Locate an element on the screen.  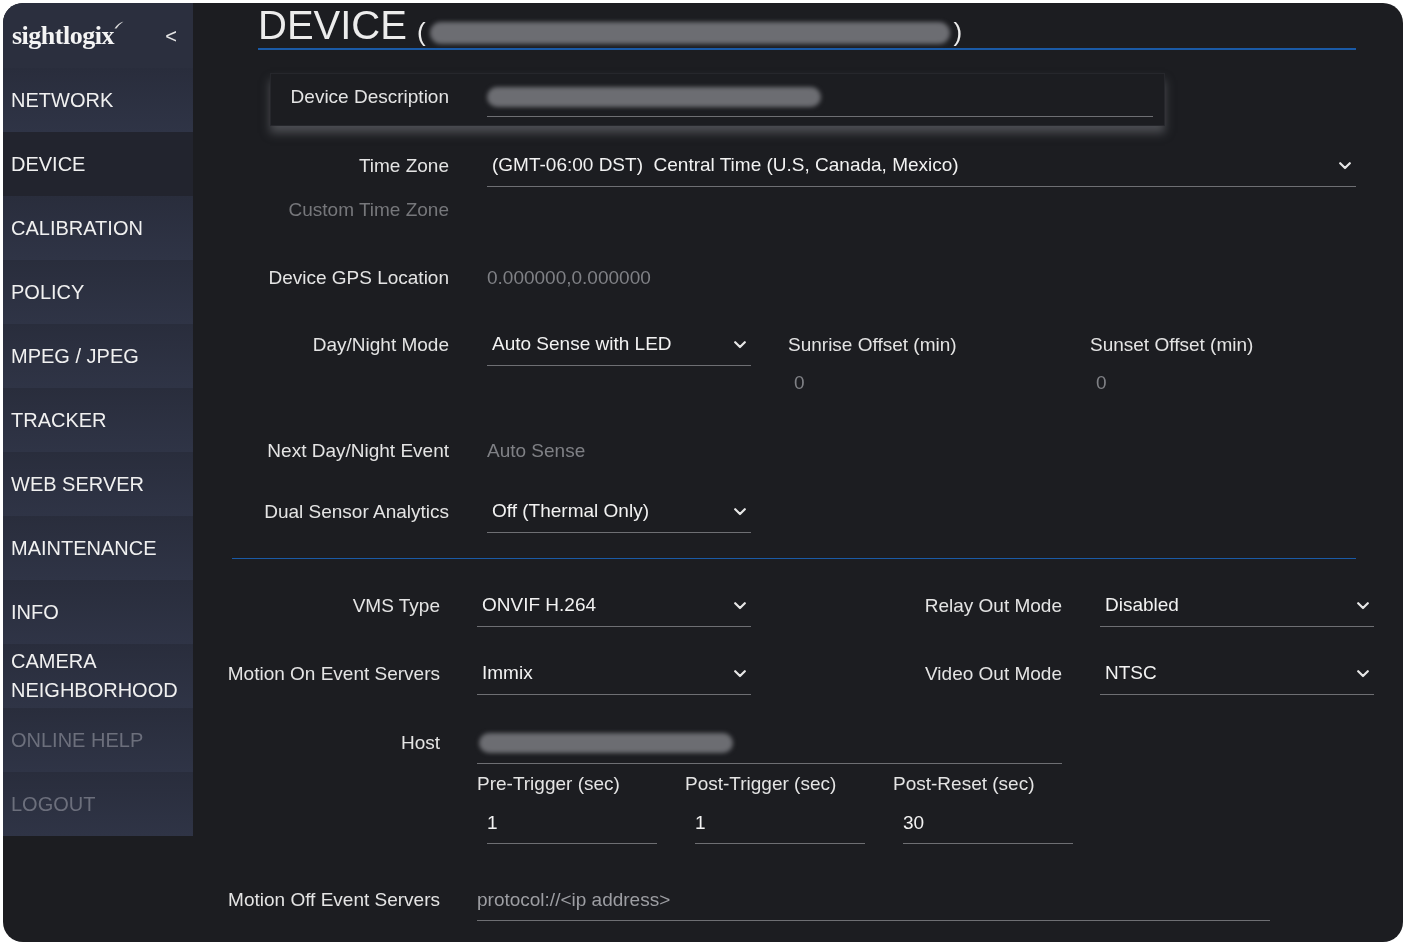
field-label: Host is located at coordinates (420, 742).